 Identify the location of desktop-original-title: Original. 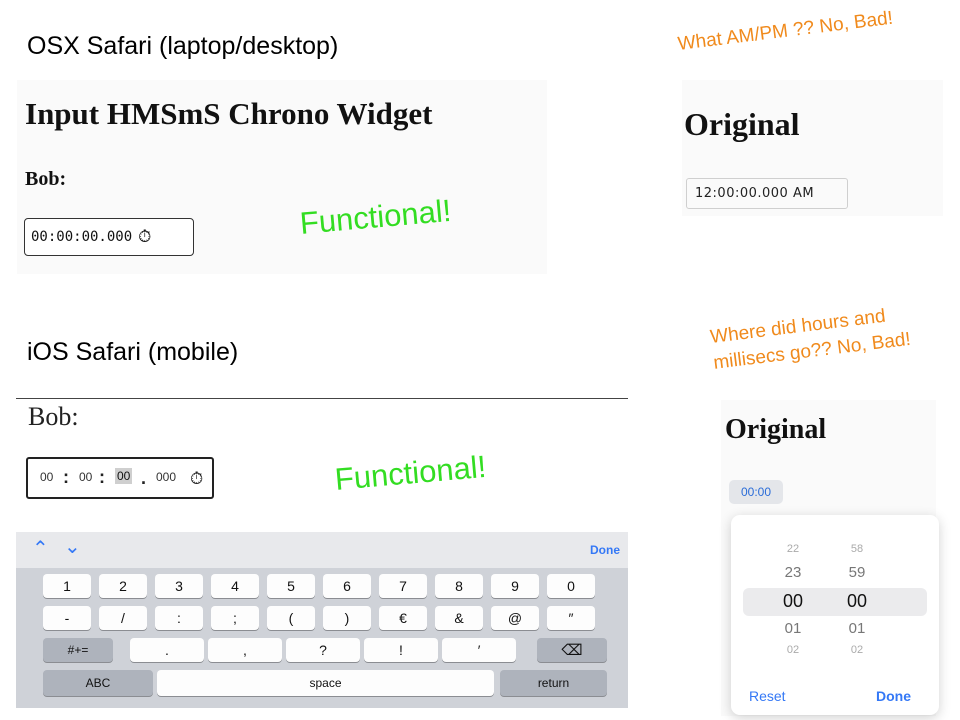
(742, 124).